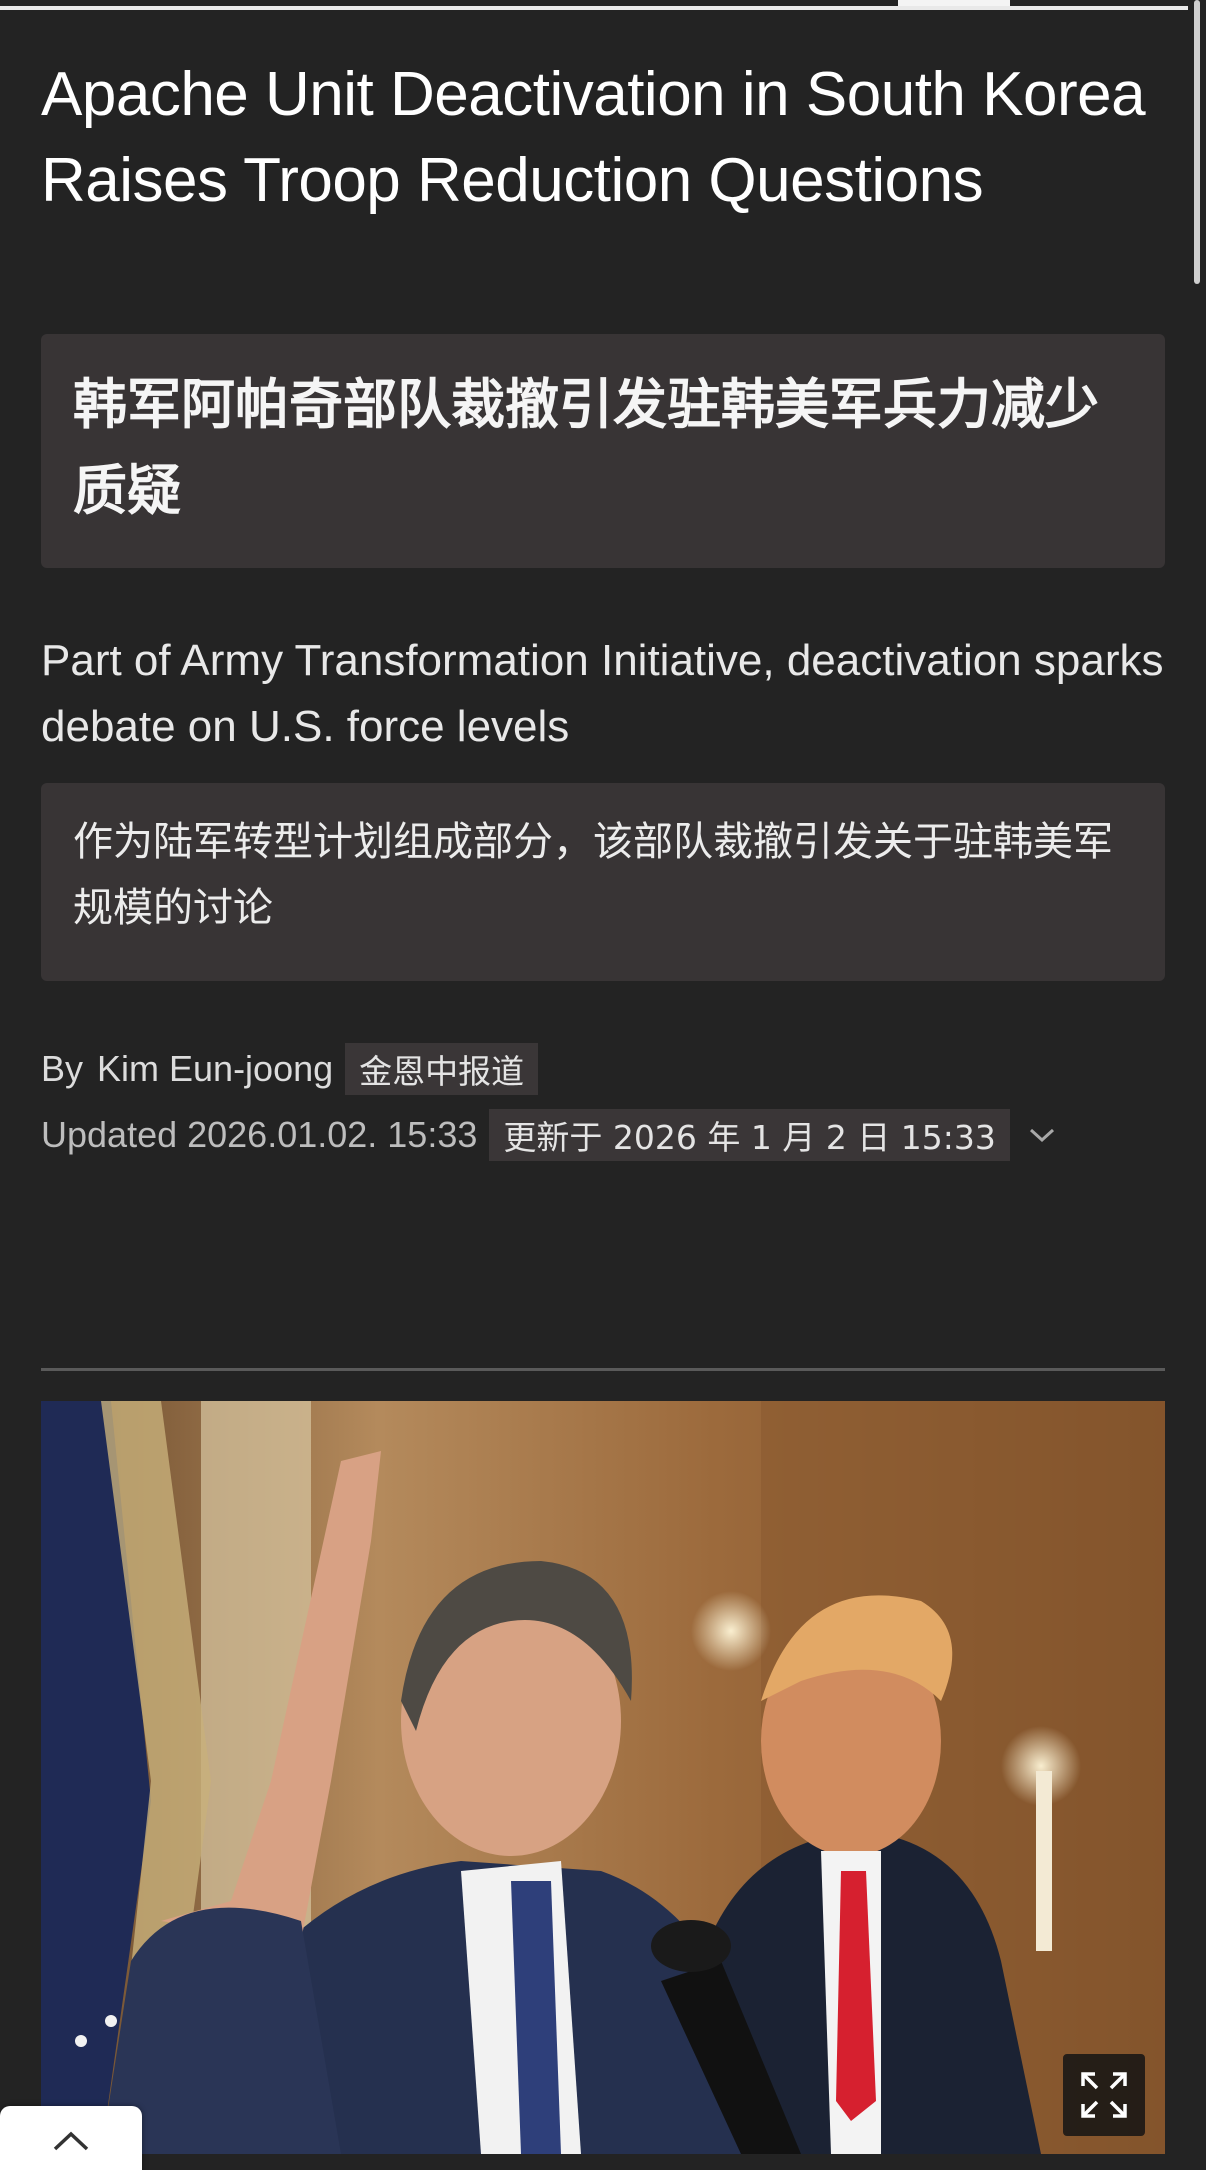 The width and height of the screenshot is (1206, 2170). What do you see at coordinates (586, 447) in the screenshot?
I see `headline-translation: 韩军阿帕奇部队裁撤引发驻韩美军兵力减少质疑` at bounding box center [586, 447].